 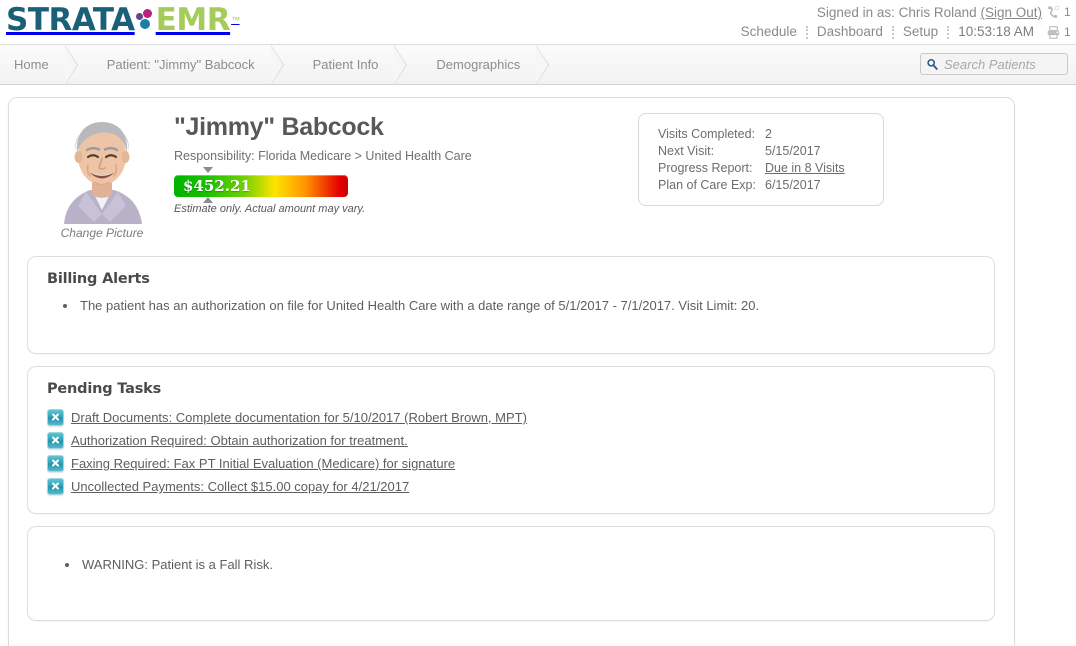 I want to click on responsibility-value: Florida Medicare > United Health Care, so click(x=365, y=156).